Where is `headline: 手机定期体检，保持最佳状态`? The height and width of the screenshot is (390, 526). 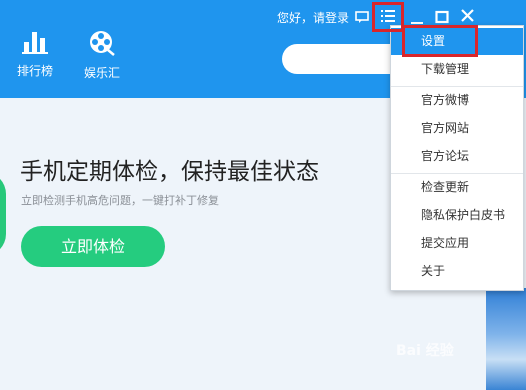 headline: 手机定期体检，保持最佳状态 is located at coordinates (169, 172).